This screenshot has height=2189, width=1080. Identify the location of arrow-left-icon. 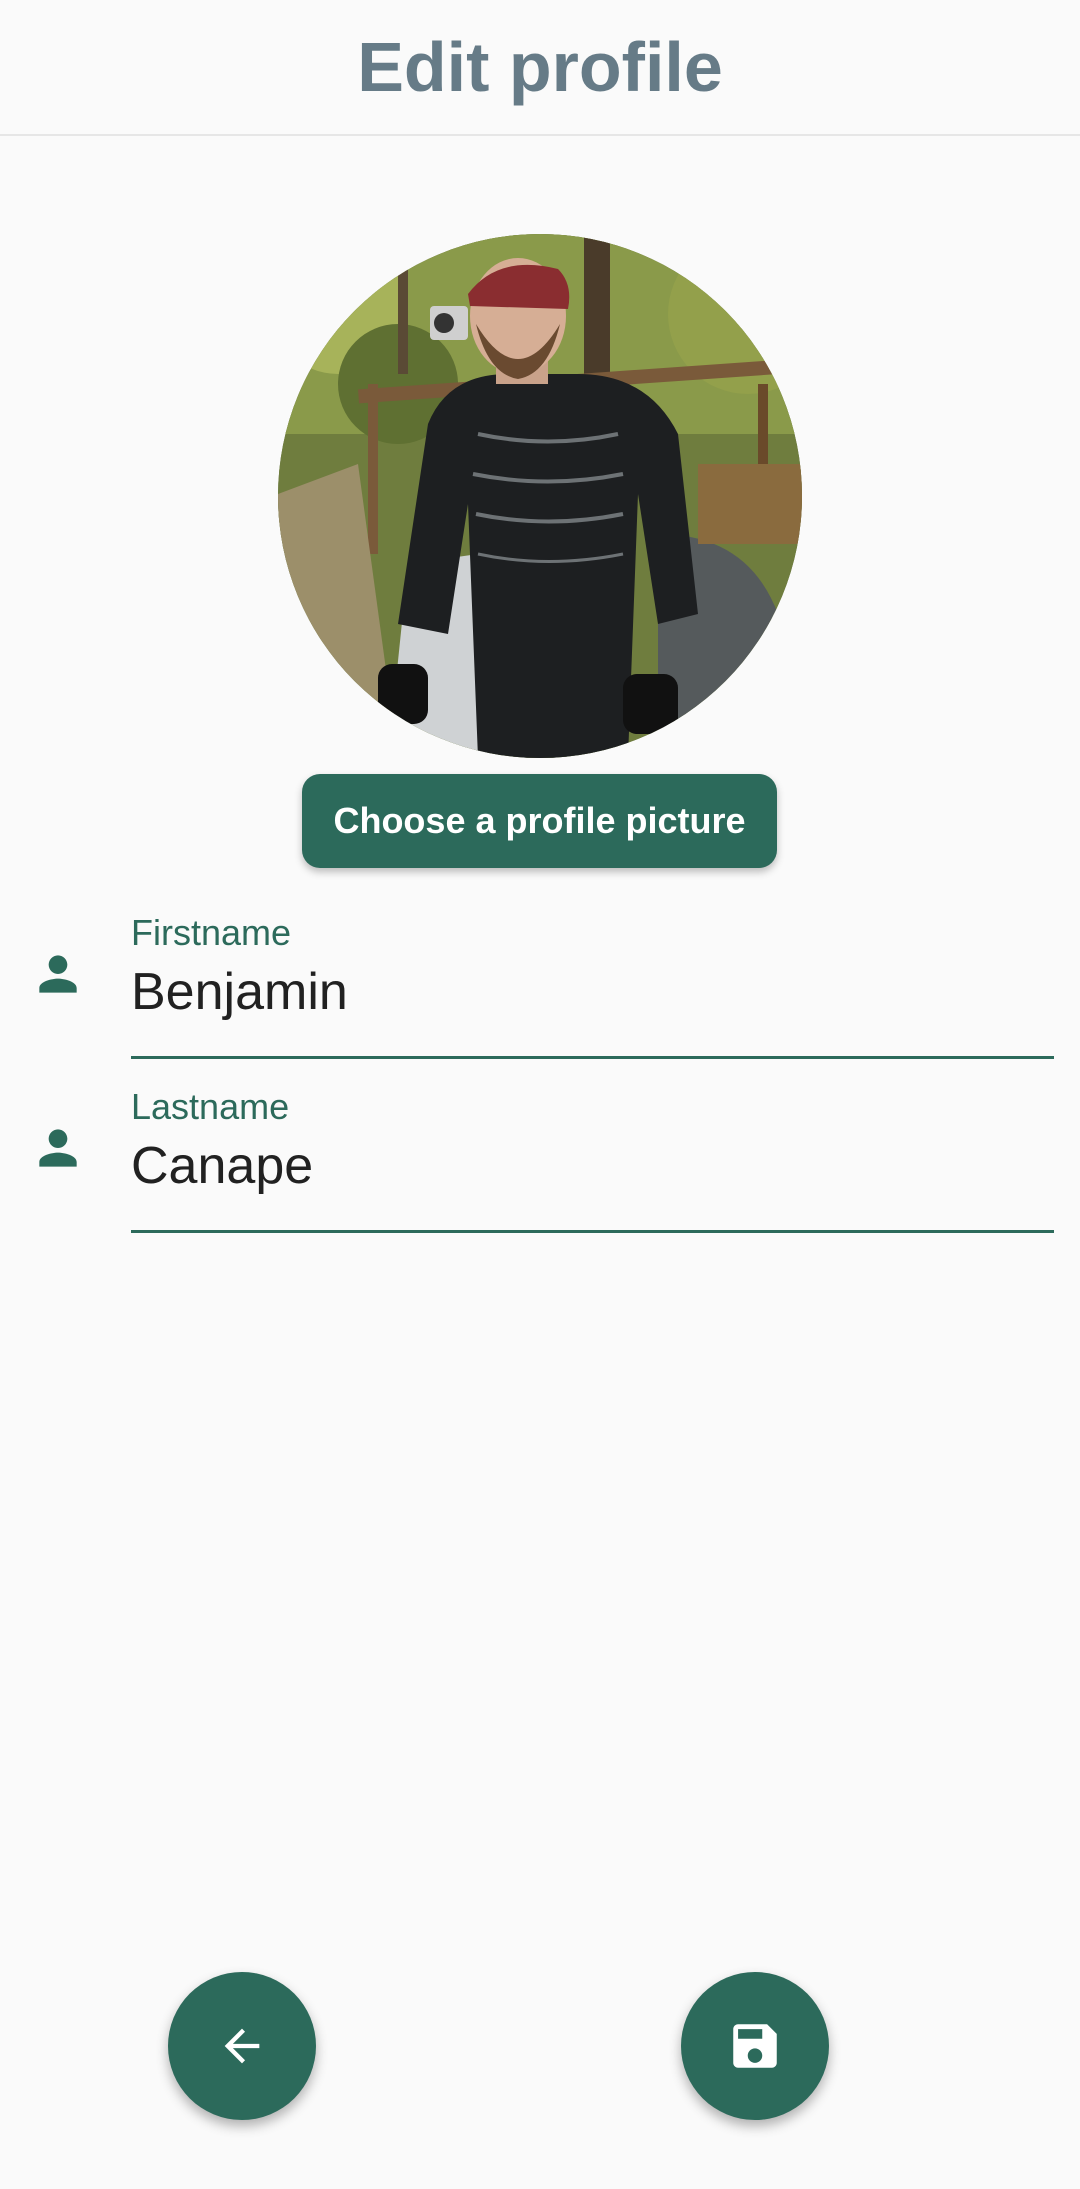
(242, 2046).